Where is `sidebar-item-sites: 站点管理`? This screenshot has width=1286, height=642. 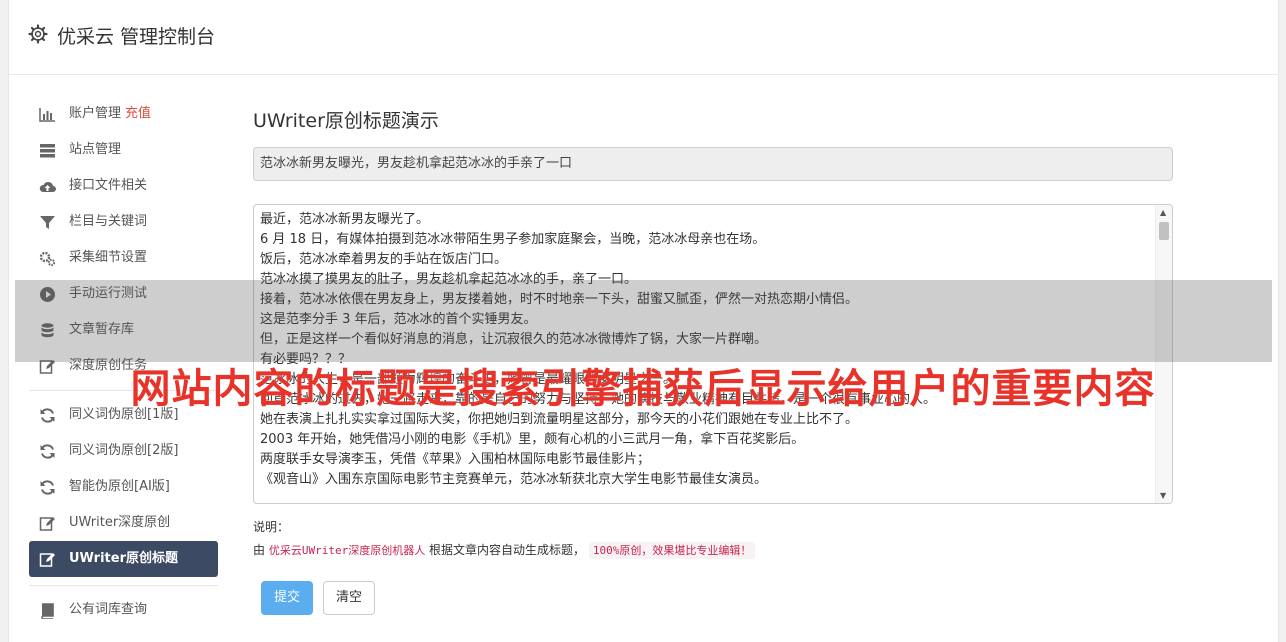 sidebar-item-sites: 站点管理 is located at coordinates (123, 150).